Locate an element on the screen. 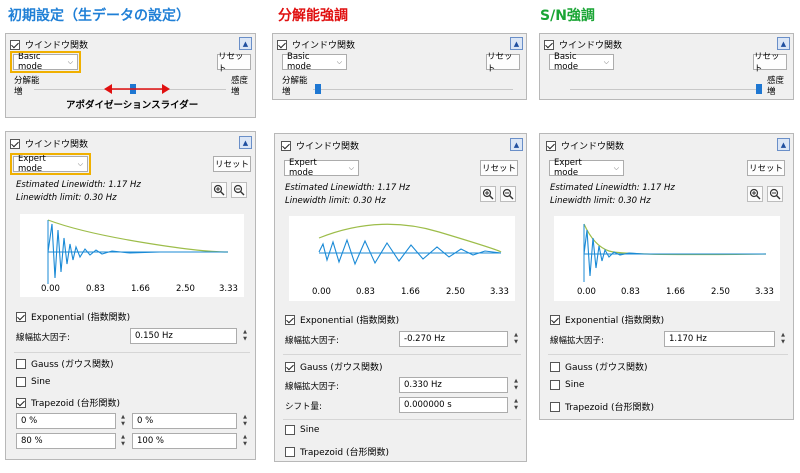 This screenshot has height=473, width=800. shift-input: 0.000000 s is located at coordinates (453, 405).